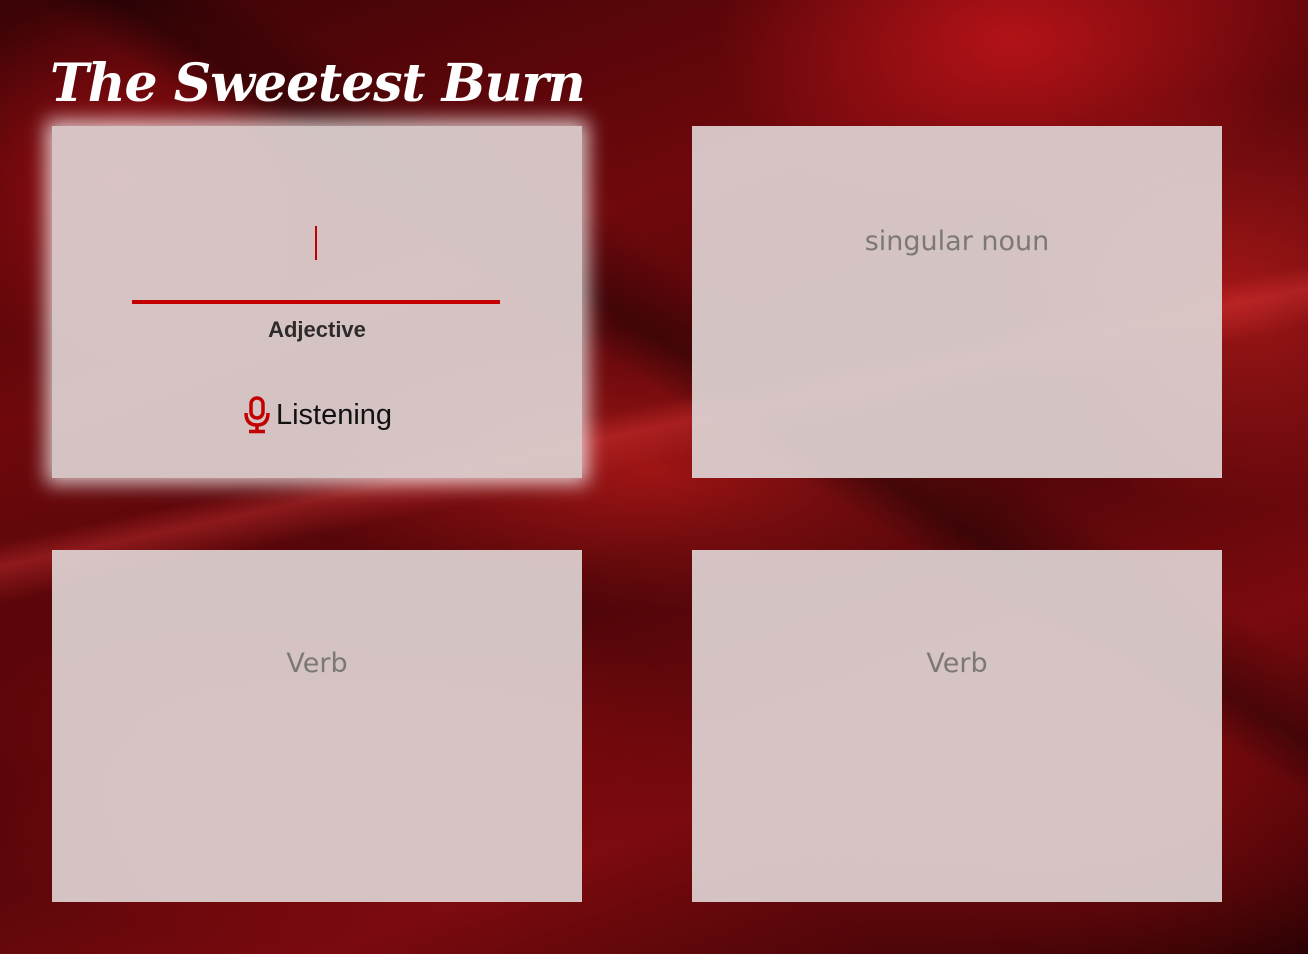 The image size is (1308, 954). What do you see at coordinates (318, 83) in the screenshot?
I see `page-title: The Sweetest Burn` at bounding box center [318, 83].